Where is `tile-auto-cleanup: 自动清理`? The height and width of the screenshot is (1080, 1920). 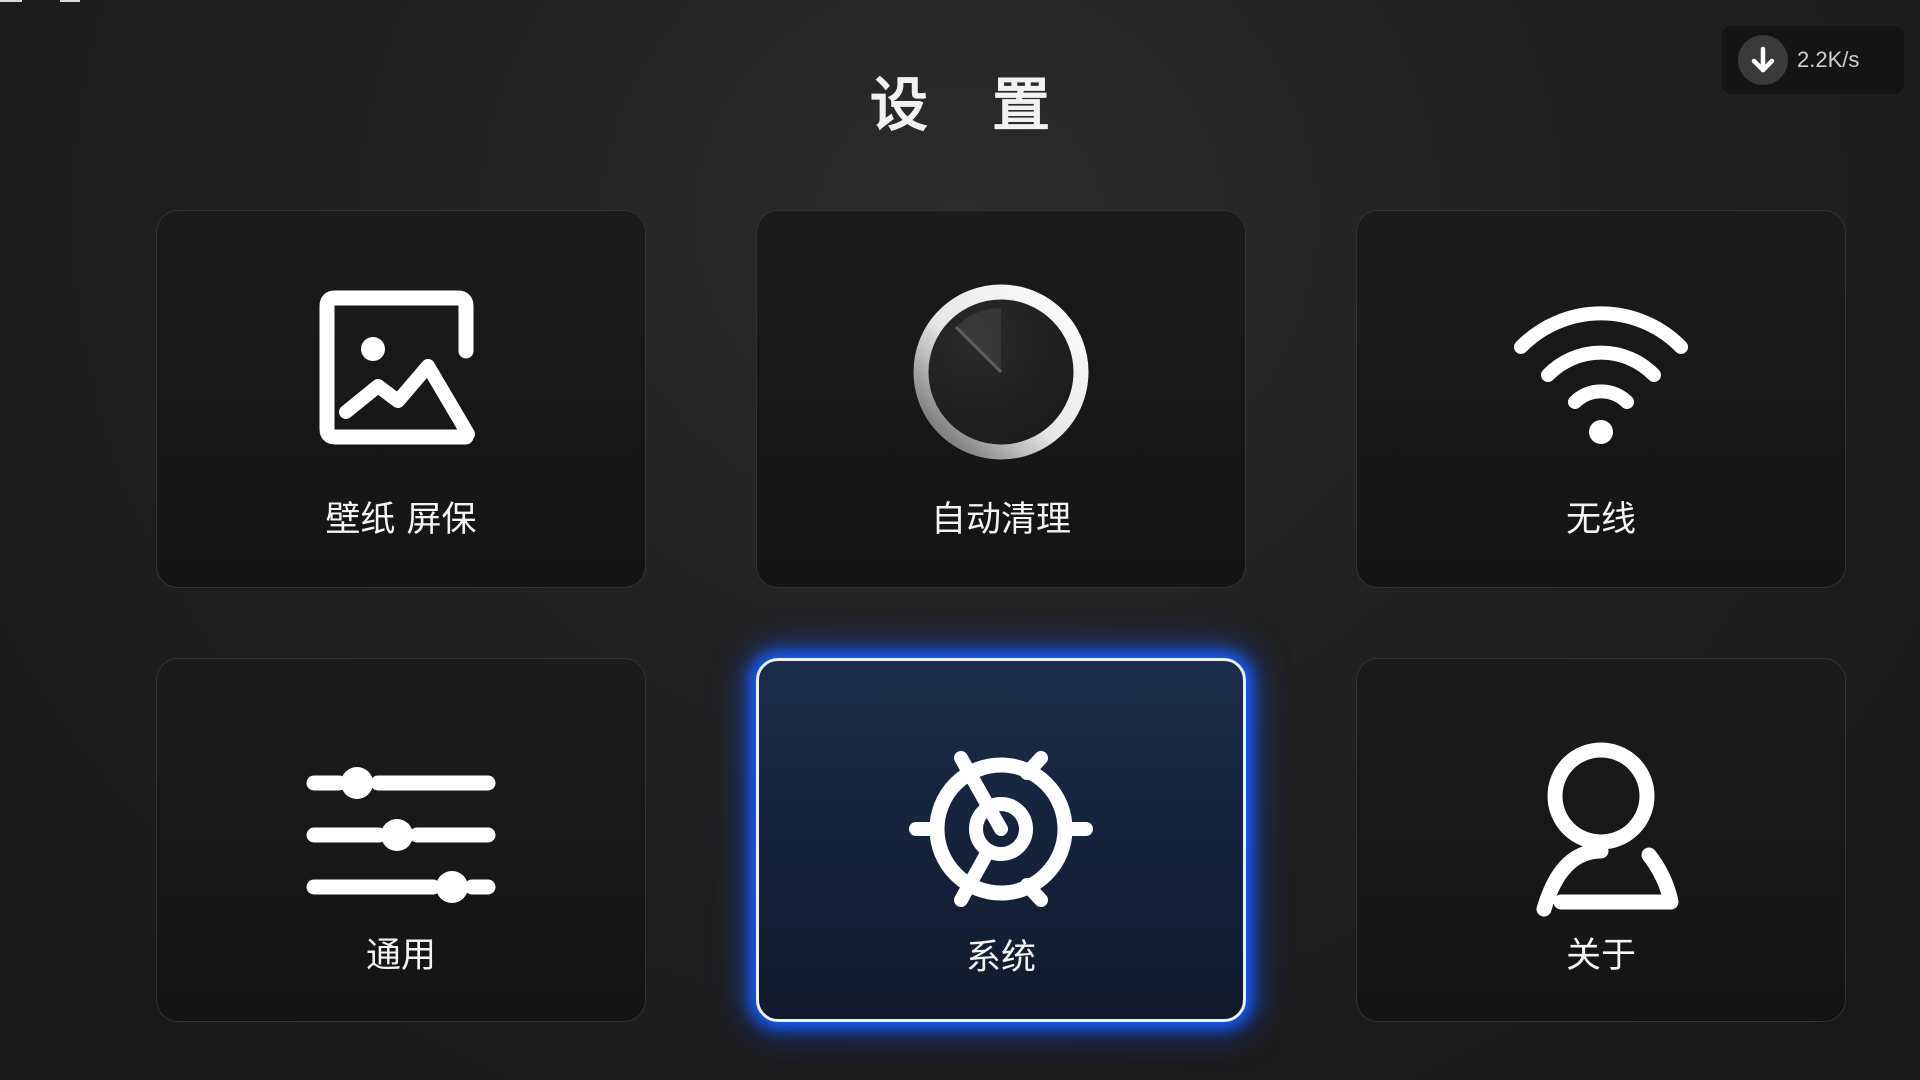 tile-auto-cleanup: 自动清理 is located at coordinates (1001, 399).